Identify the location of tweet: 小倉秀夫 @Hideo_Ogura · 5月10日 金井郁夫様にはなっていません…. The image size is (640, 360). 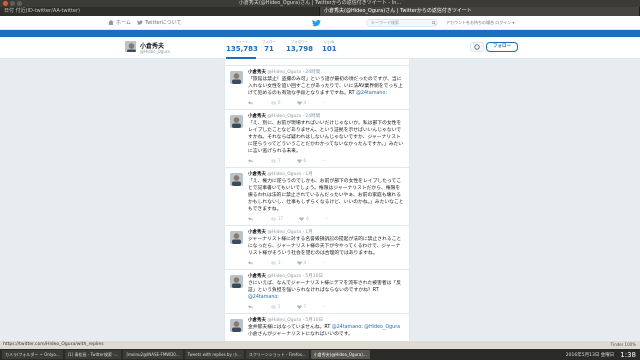
(317, 328).